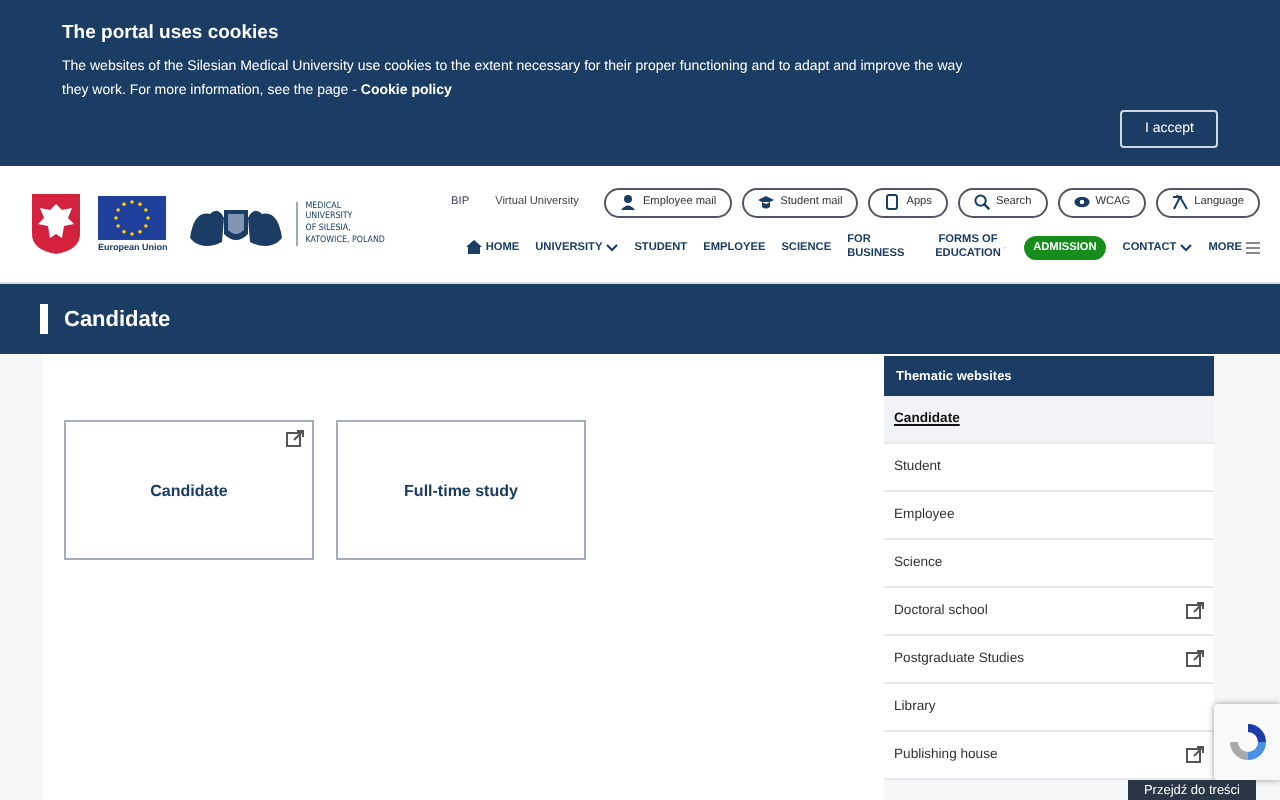 This screenshot has height=800, width=1280. I want to click on home-icon, so click(473, 247).